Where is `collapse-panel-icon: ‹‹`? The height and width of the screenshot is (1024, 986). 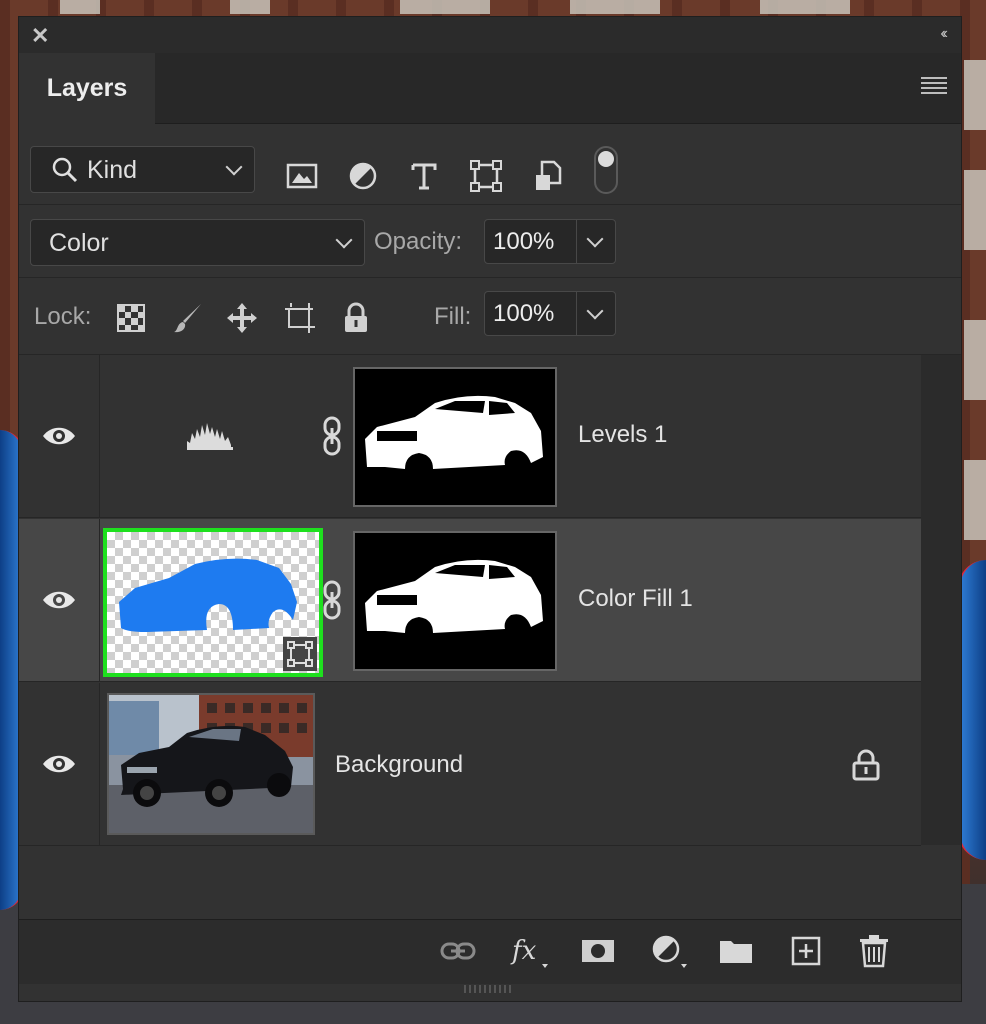 collapse-panel-icon: ‹‹ is located at coordinates (943, 34).